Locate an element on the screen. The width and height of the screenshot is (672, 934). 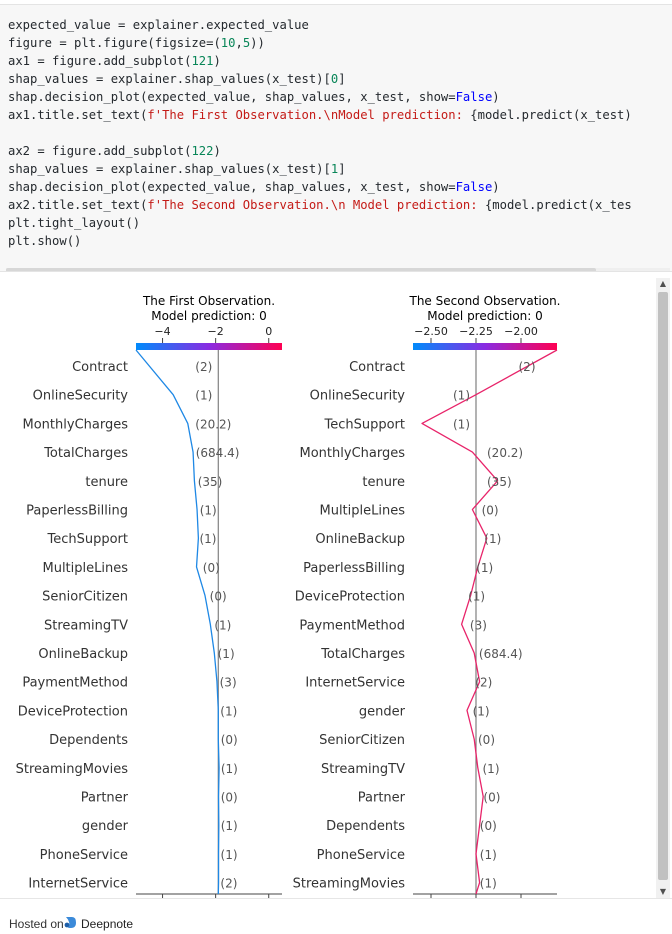
scroll-up-arrow-icon: ▲ is located at coordinates (663, 284).